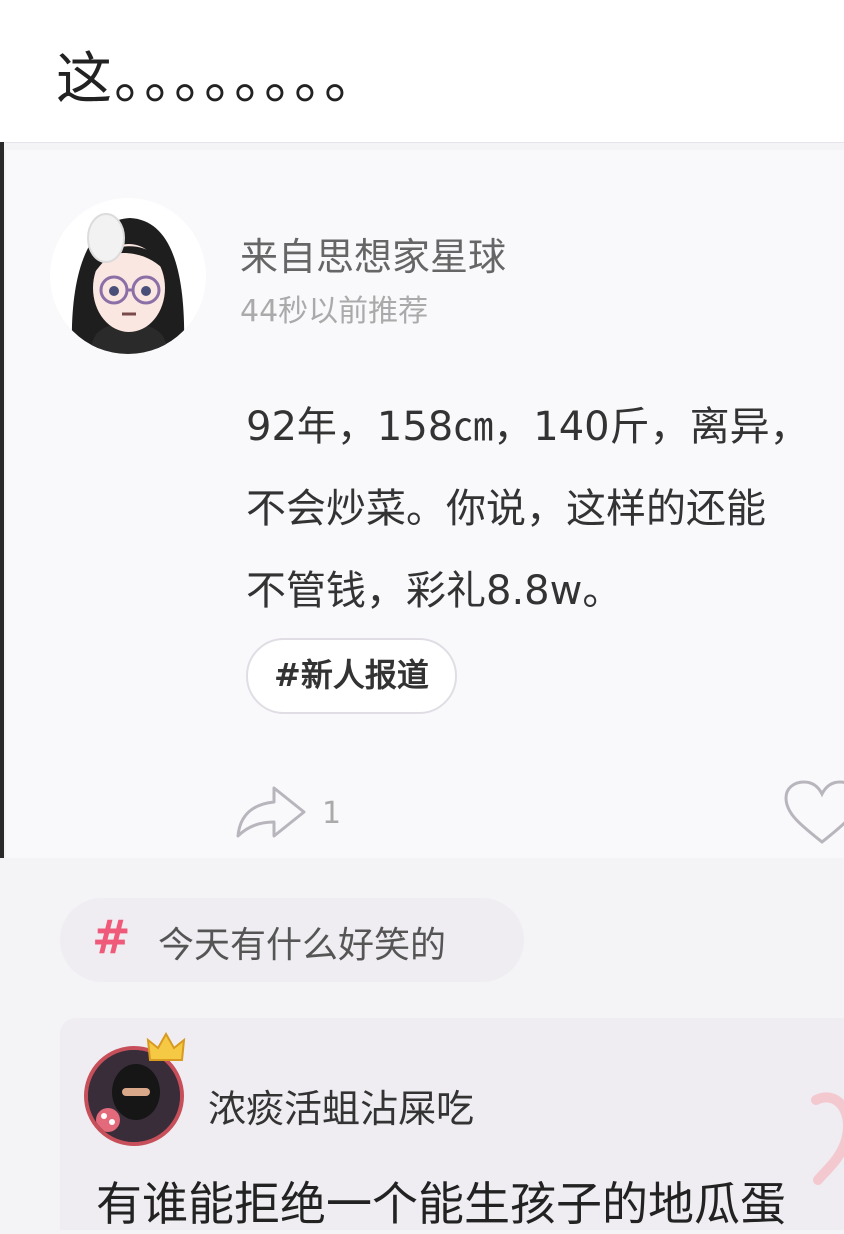 The width and height of the screenshot is (844, 1234). I want to click on avatar-cartoon-icon, so click(128, 276).